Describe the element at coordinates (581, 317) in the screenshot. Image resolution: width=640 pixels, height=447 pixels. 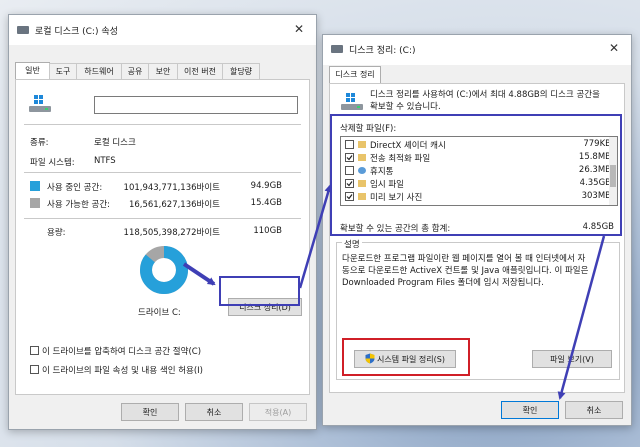
I see `arrow-to-ok-button` at that location.